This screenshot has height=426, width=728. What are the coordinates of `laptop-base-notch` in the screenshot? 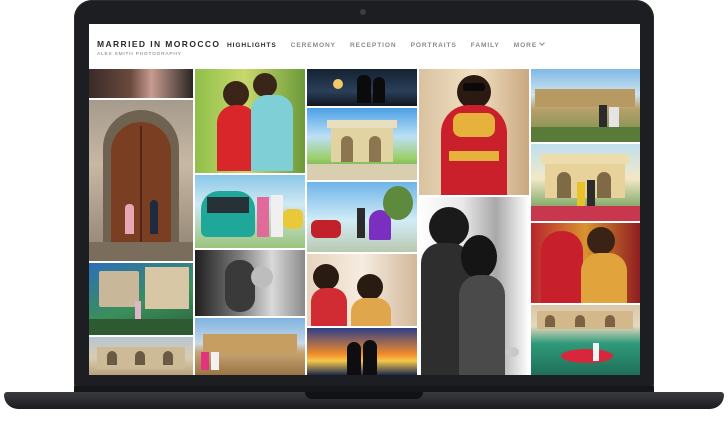 It's located at (364, 395).